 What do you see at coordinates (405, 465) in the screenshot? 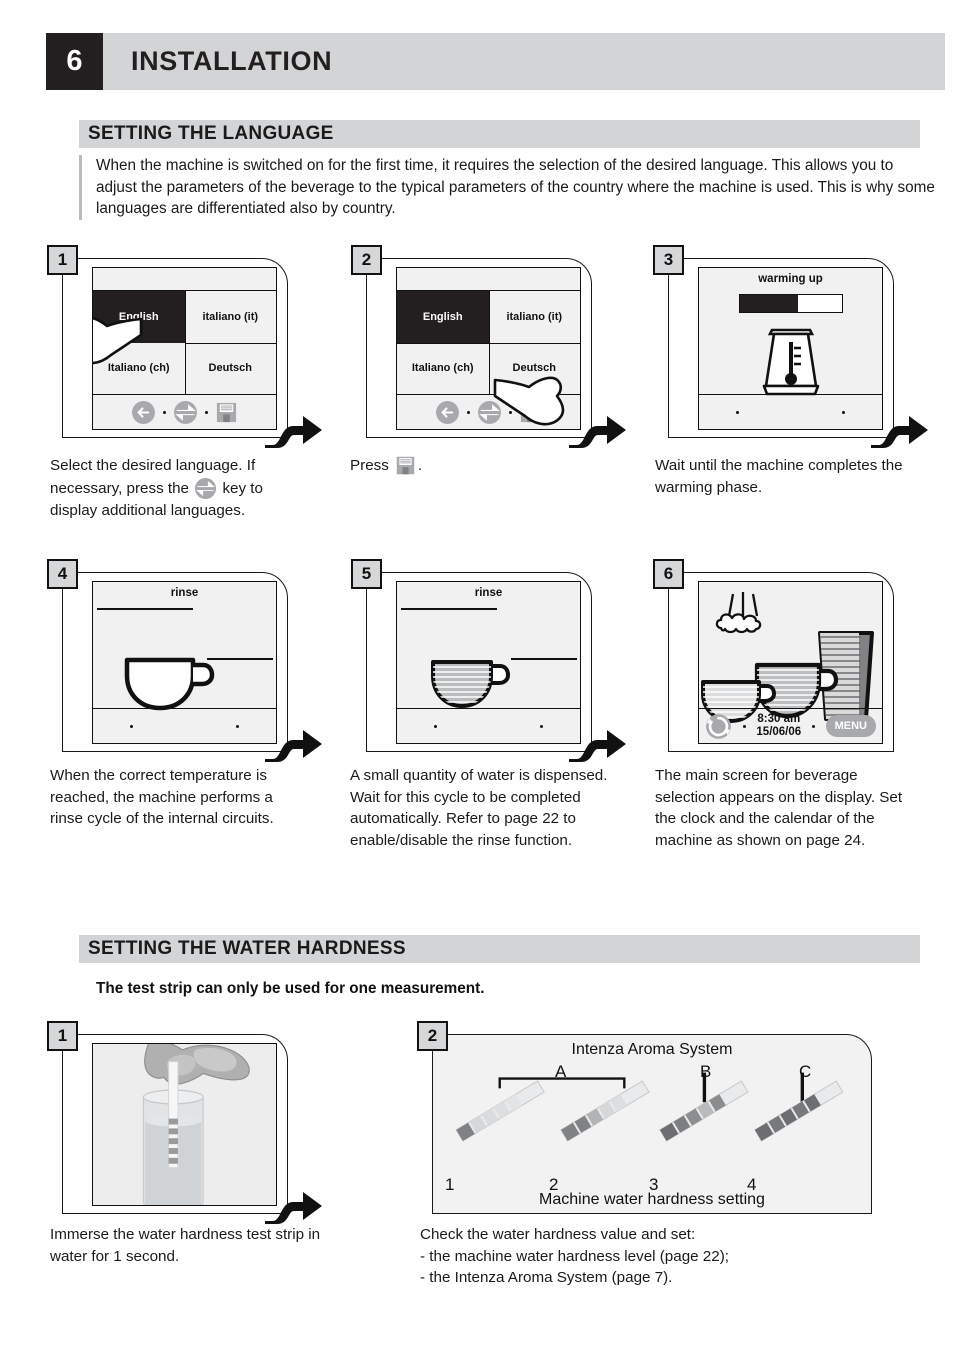
I see `save-floppy-icon-inline` at bounding box center [405, 465].